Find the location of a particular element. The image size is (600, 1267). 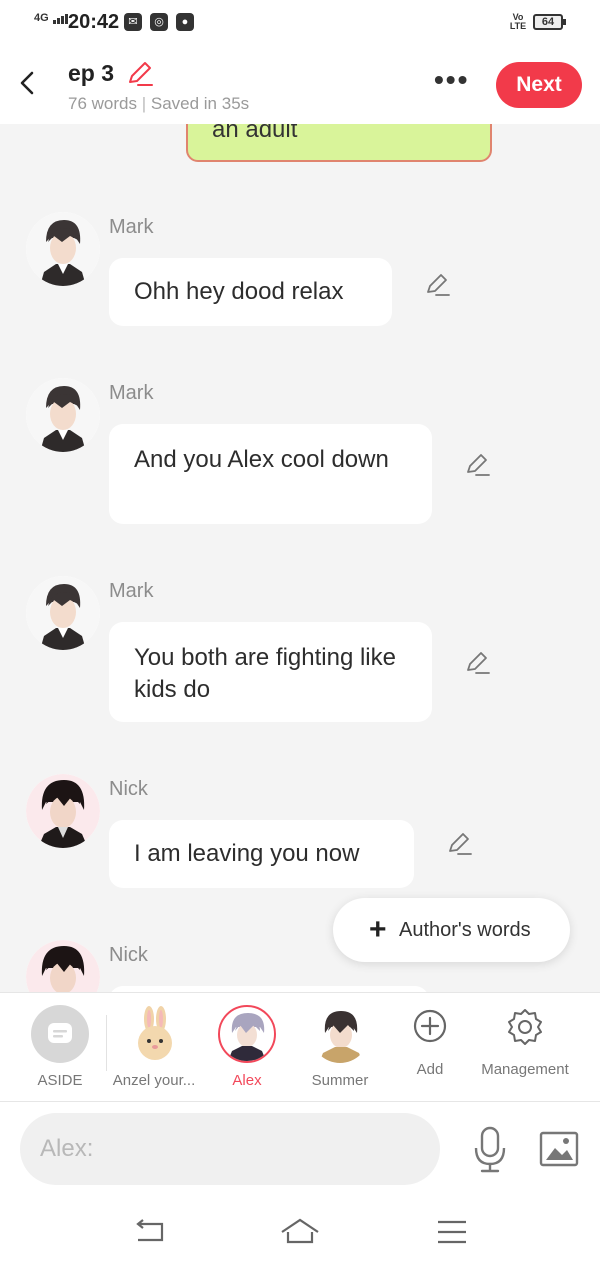

character-alex: Alex is located at coordinates (247, 1048).